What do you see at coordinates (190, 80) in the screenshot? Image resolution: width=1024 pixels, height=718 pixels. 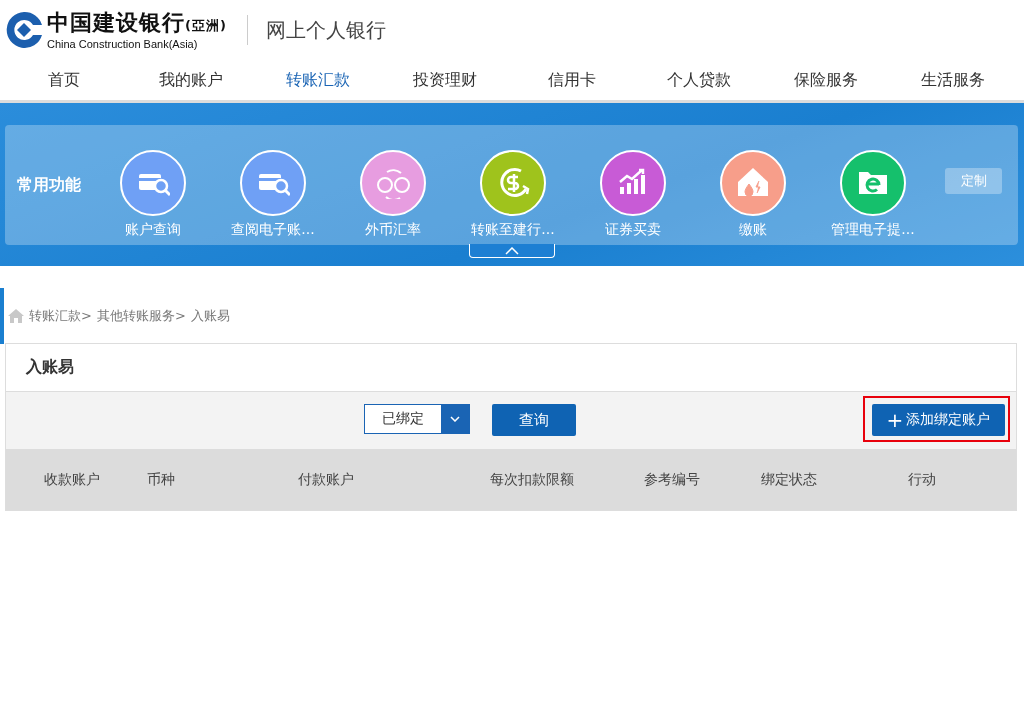 I see `nav-tab: 我的账户` at bounding box center [190, 80].